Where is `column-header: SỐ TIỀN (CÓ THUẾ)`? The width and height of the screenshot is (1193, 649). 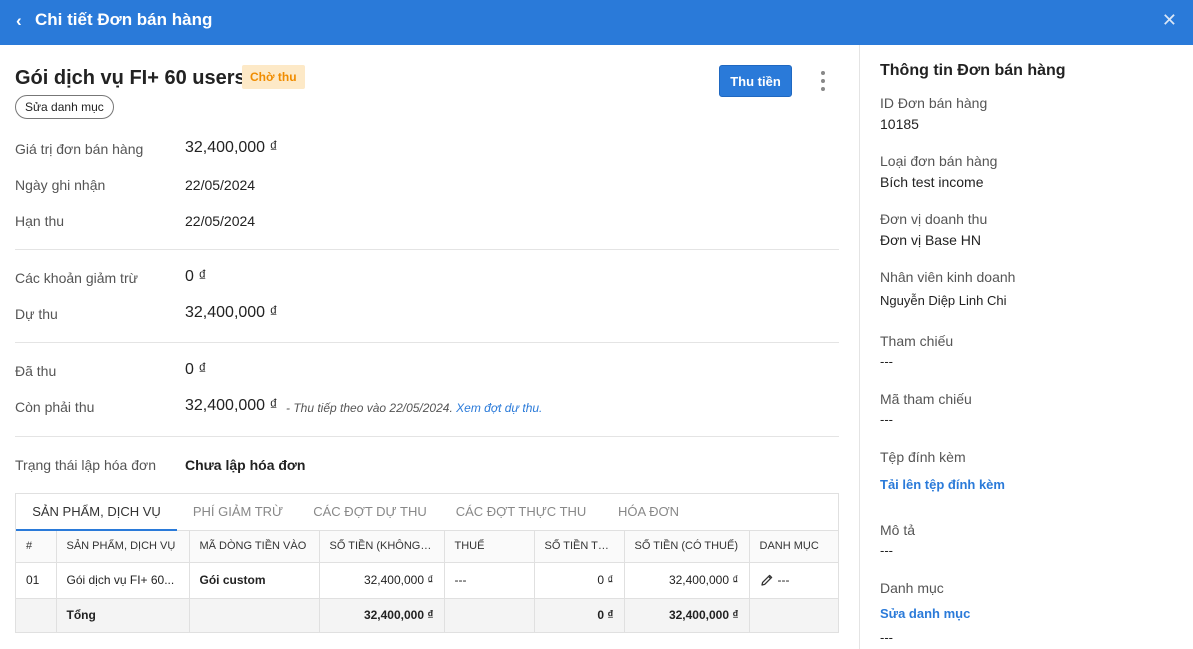 column-header: SỐ TIỀN (CÓ THUẾ) is located at coordinates (687, 547).